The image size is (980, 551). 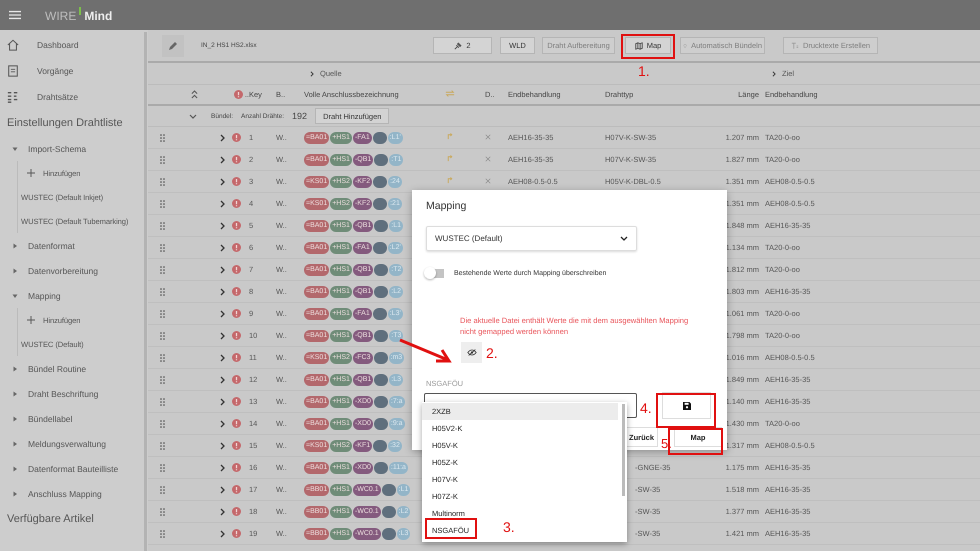 What do you see at coordinates (300, 116) in the screenshot?
I see `wire-count: 192` at bounding box center [300, 116].